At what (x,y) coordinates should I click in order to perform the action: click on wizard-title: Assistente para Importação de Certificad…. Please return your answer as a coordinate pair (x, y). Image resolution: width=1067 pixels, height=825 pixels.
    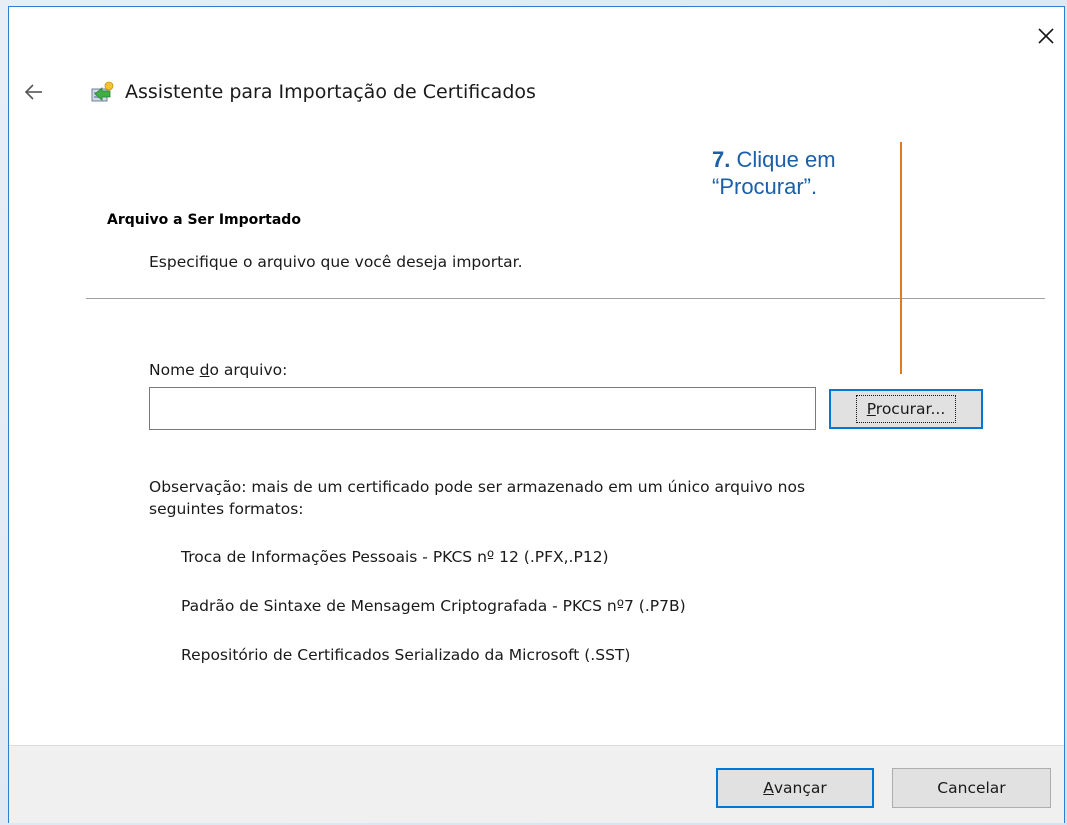
    Looking at the image, I should click on (330, 92).